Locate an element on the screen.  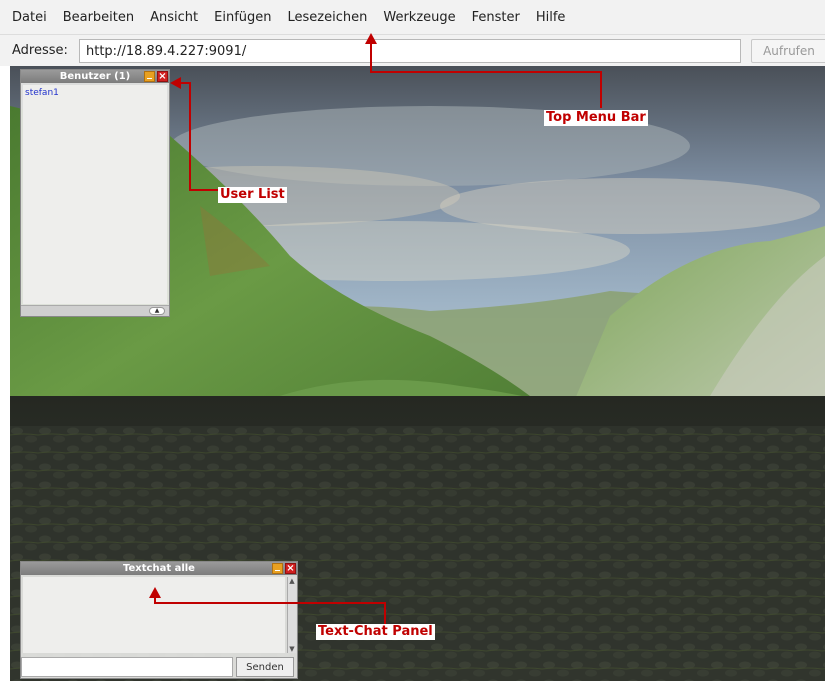
user-entry: stefan1 is located at coordinates (42, 93).